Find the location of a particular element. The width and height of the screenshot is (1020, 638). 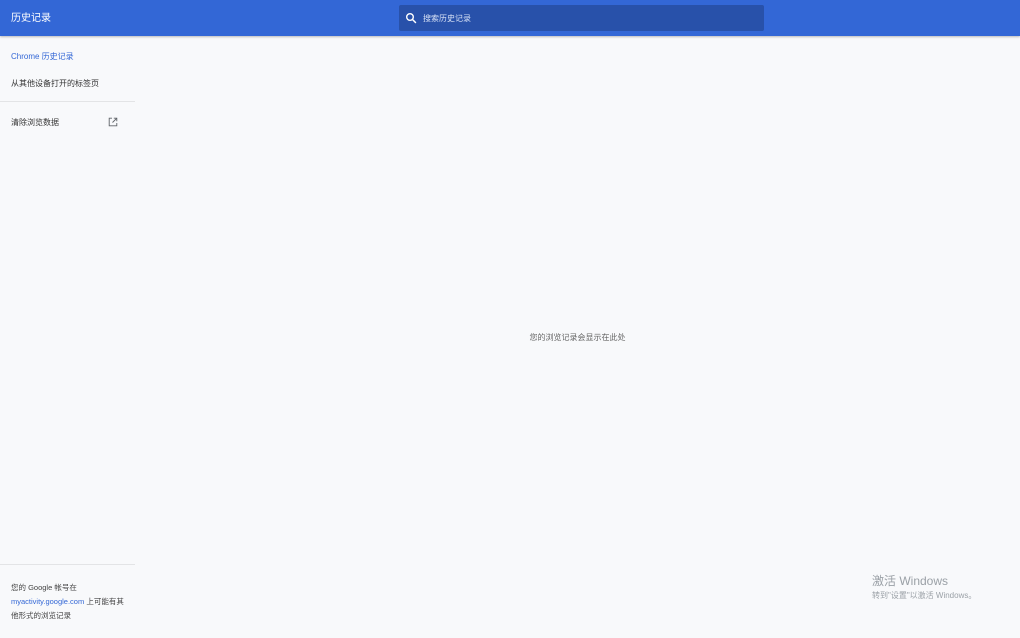

footer-prefix: 您的 Google 帐号在 is located at coordinates (44, 587).